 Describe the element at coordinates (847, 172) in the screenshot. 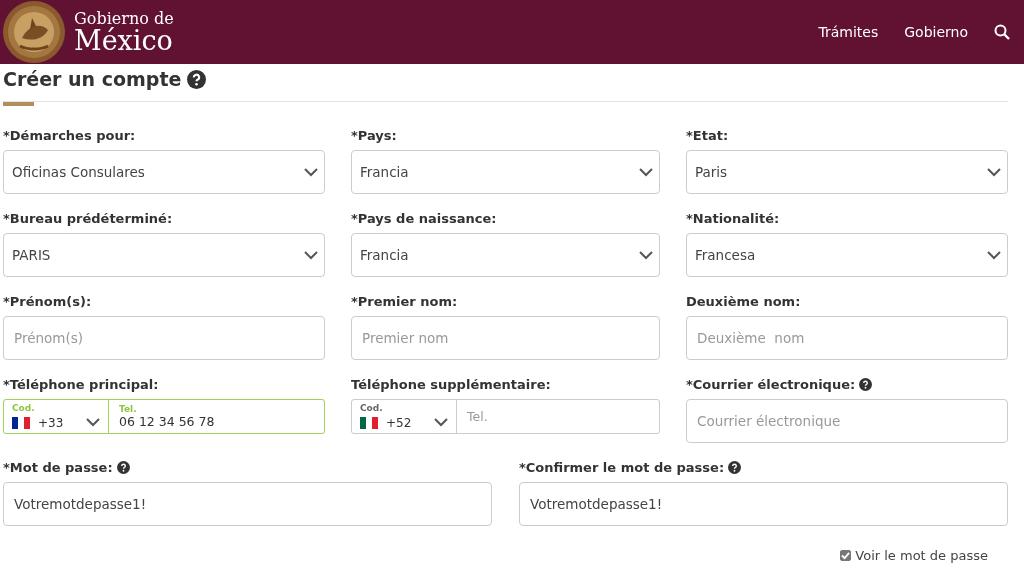

I see `dropdown: Paris` at that location.